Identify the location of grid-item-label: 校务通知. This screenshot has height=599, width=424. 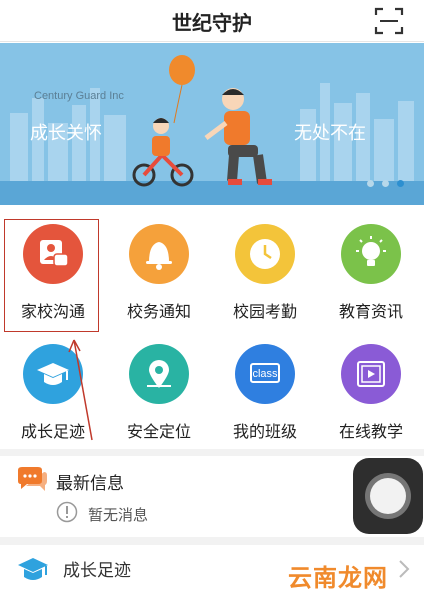
(158, 311).